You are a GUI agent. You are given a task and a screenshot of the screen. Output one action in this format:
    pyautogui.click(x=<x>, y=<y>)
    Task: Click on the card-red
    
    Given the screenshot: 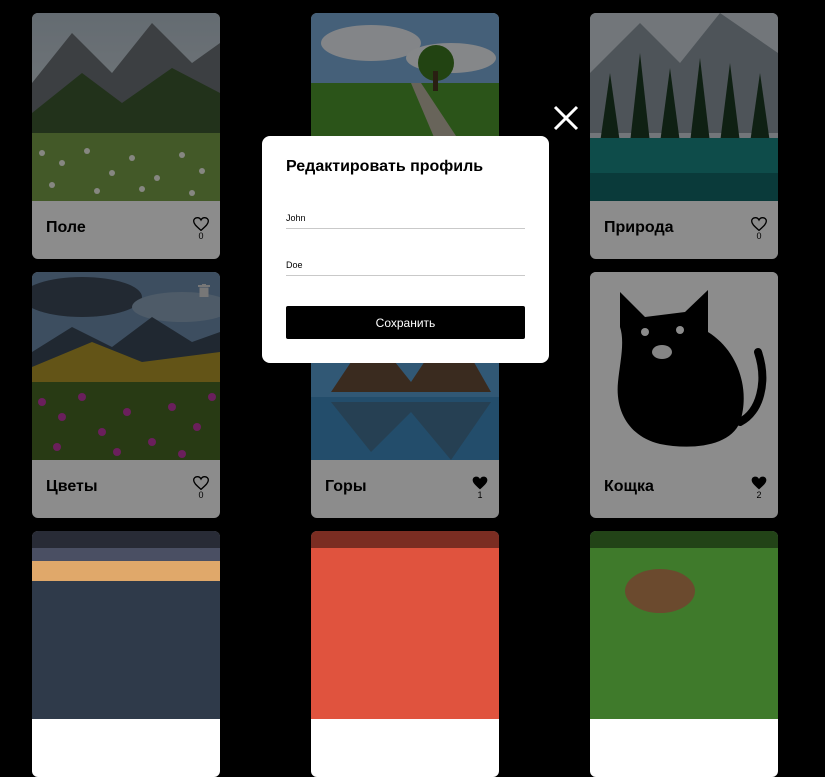 What is the action you would take?
    pyautogui.click(x=405, y=654)
    